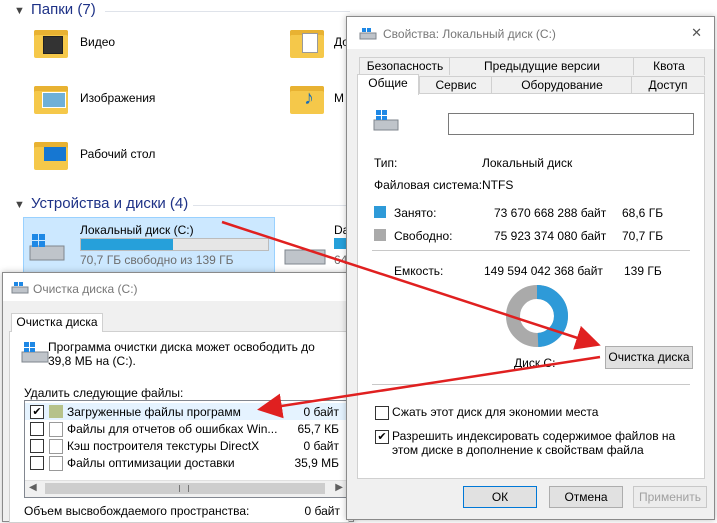 Image resolution: width=717 pixels, height=523 pixels. I want to click on folder-pictures, so click(51, 100).